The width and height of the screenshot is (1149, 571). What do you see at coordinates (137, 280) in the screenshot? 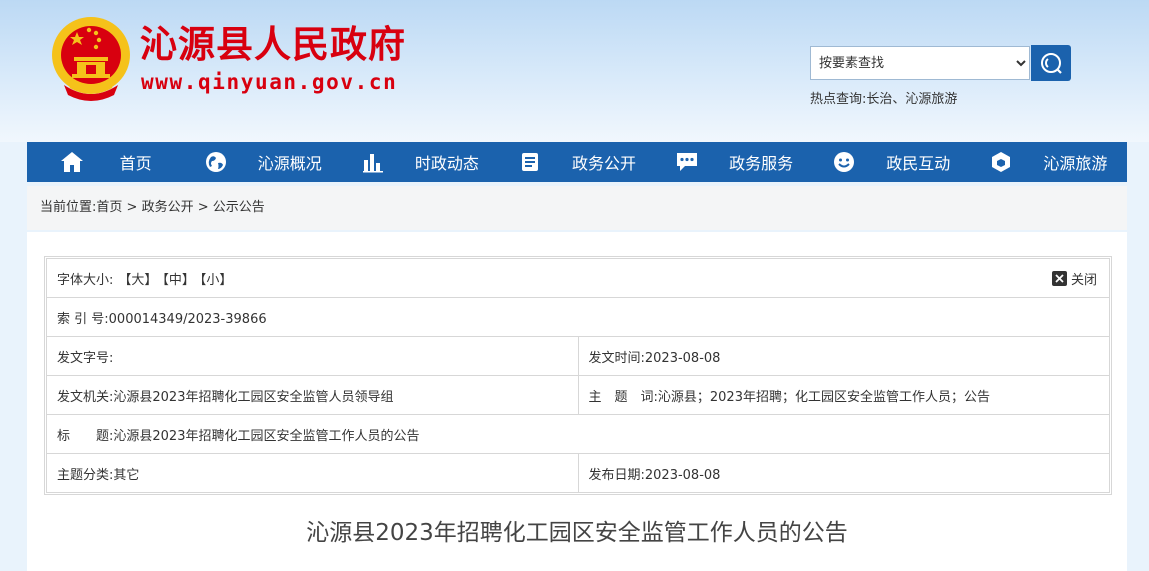
I see `font-size-large: 【大】` at bounding box center [137, 280].